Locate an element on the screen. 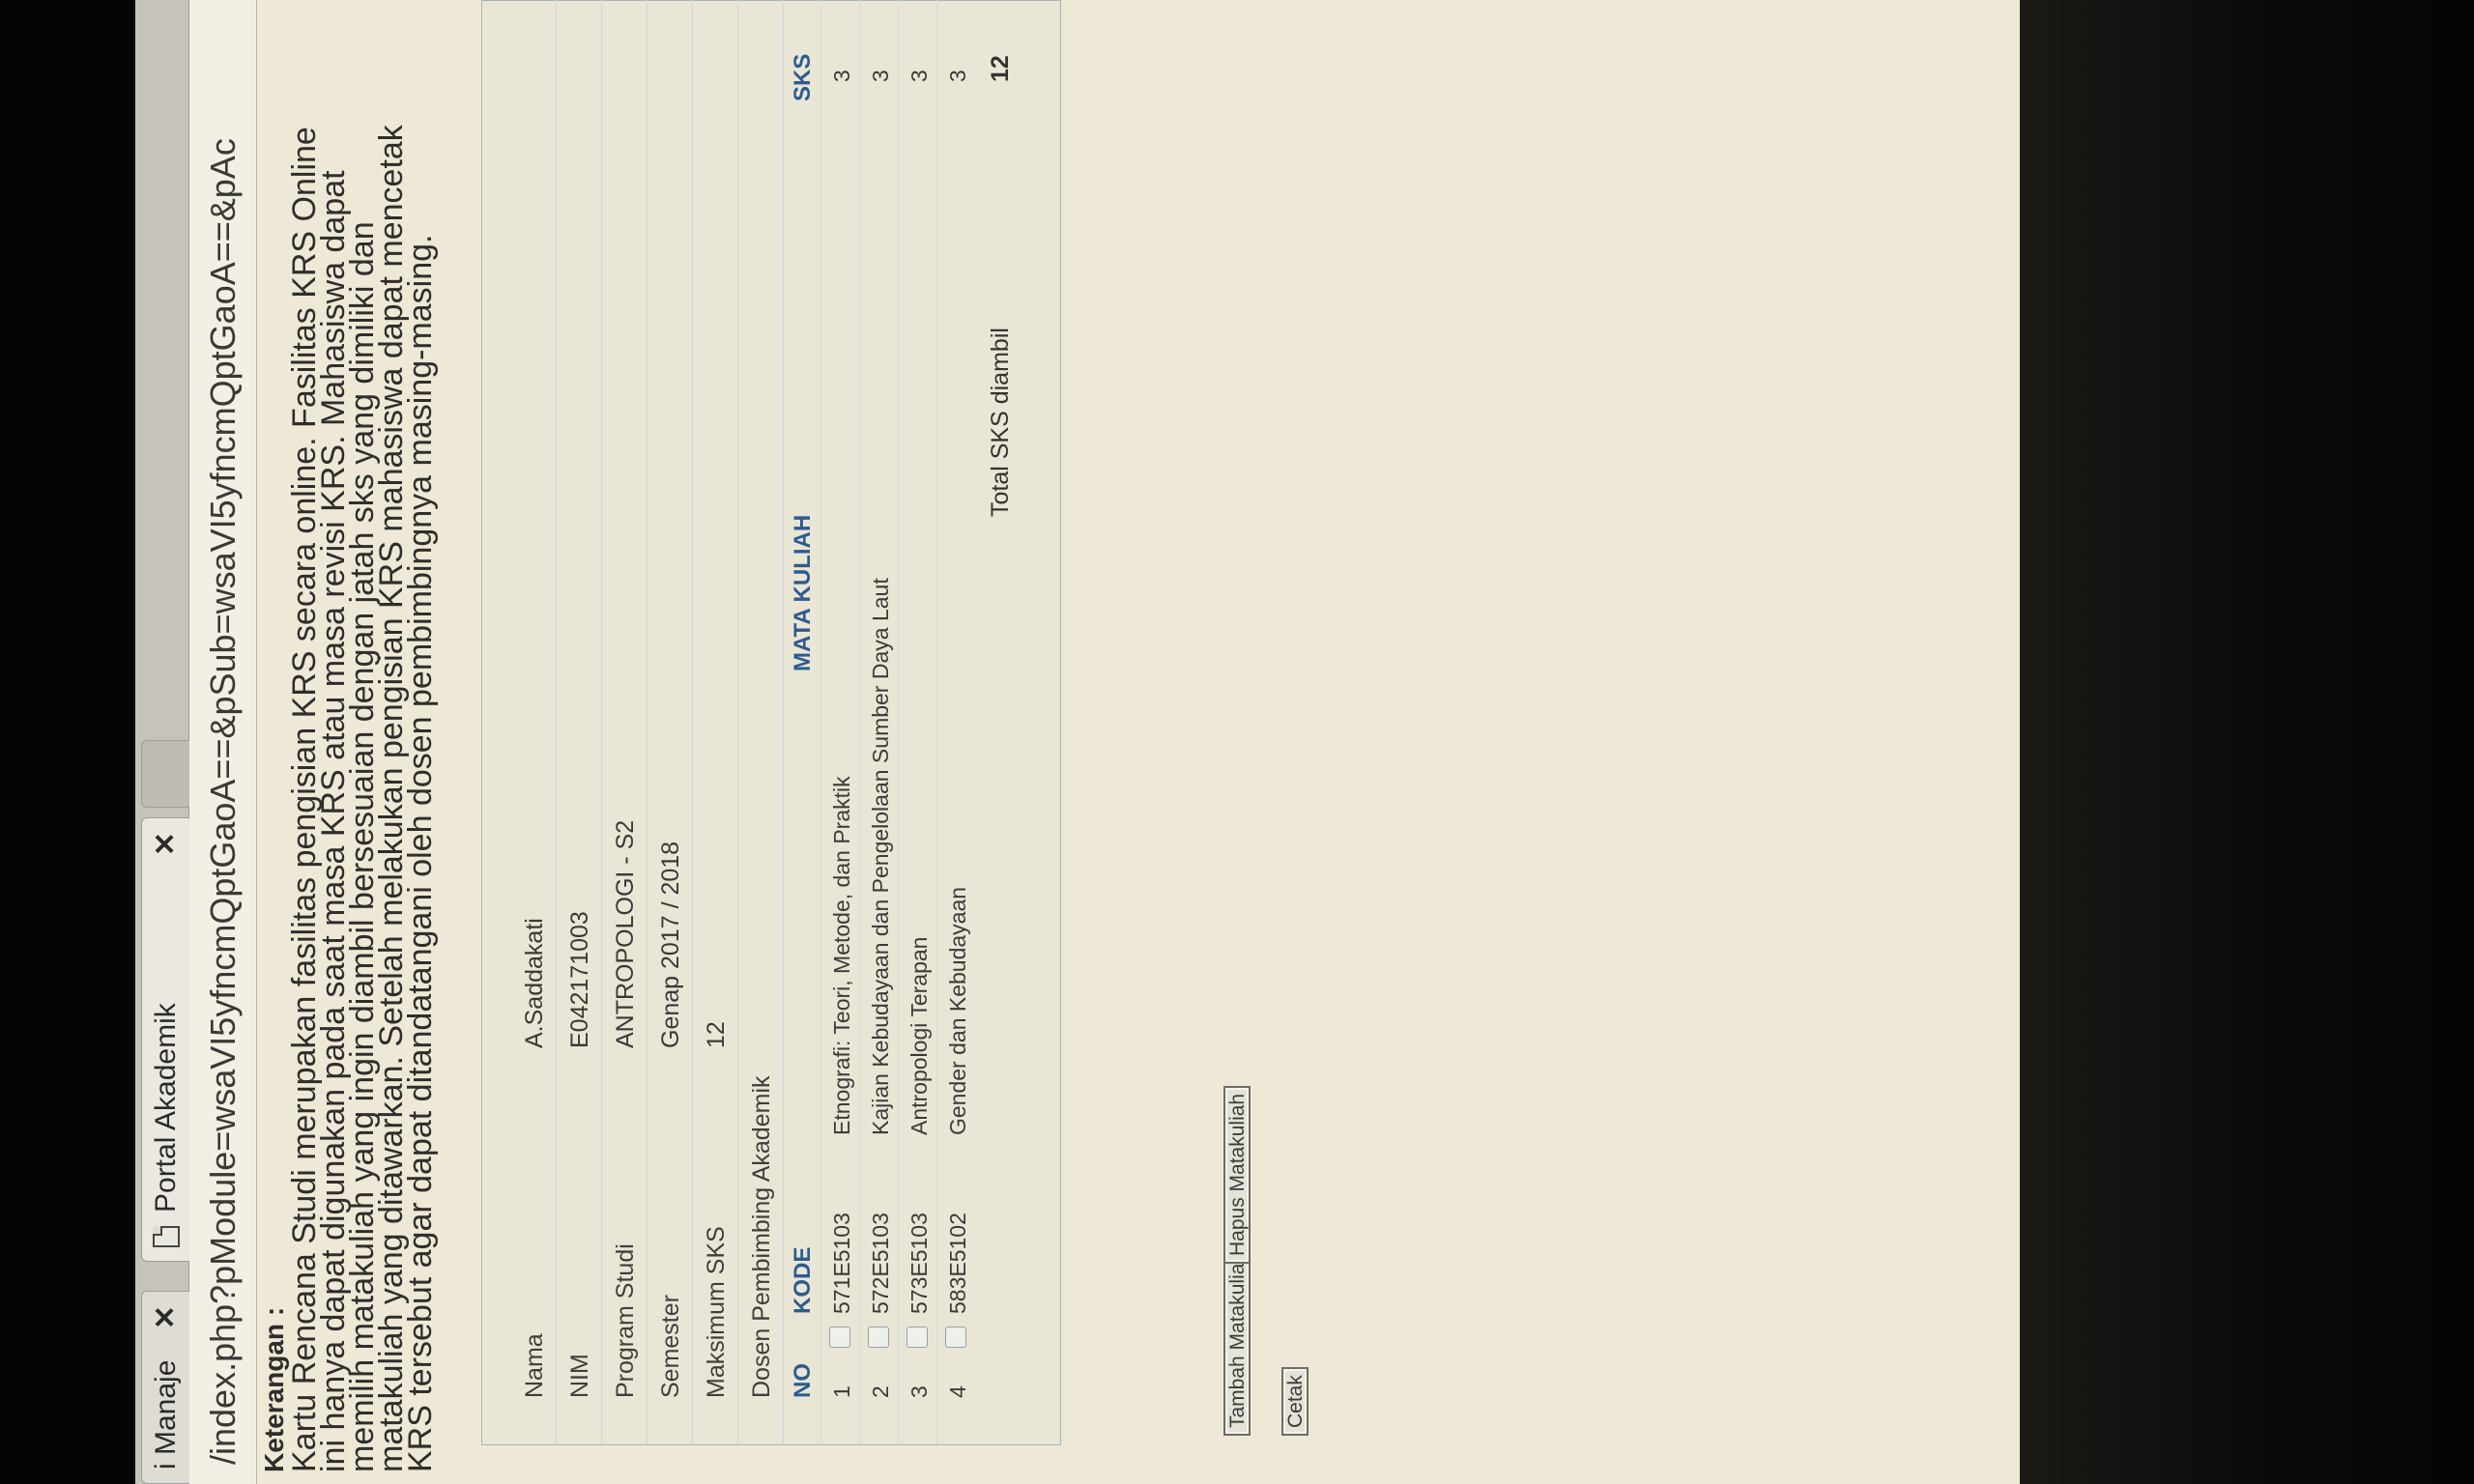 This screenshot has width=2474, height=1484. table-row: 3 573E5103 Antropologi Terapan 3 is located at coordinates (917, 722).